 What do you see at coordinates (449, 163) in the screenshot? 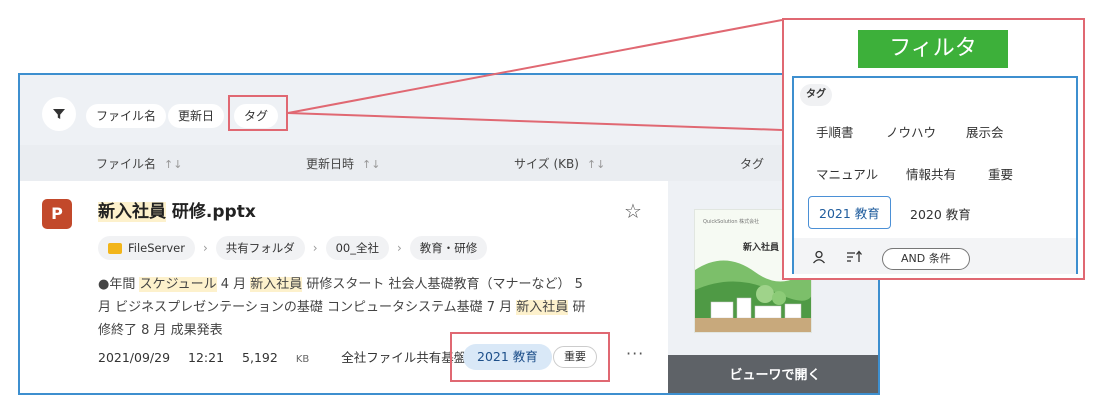
I see `column-header-row: ファイル名 ↑↓ 更新日時 ↑↓ サイズ (KB) ↑↓ タグ` at bounding box center [449, 163].